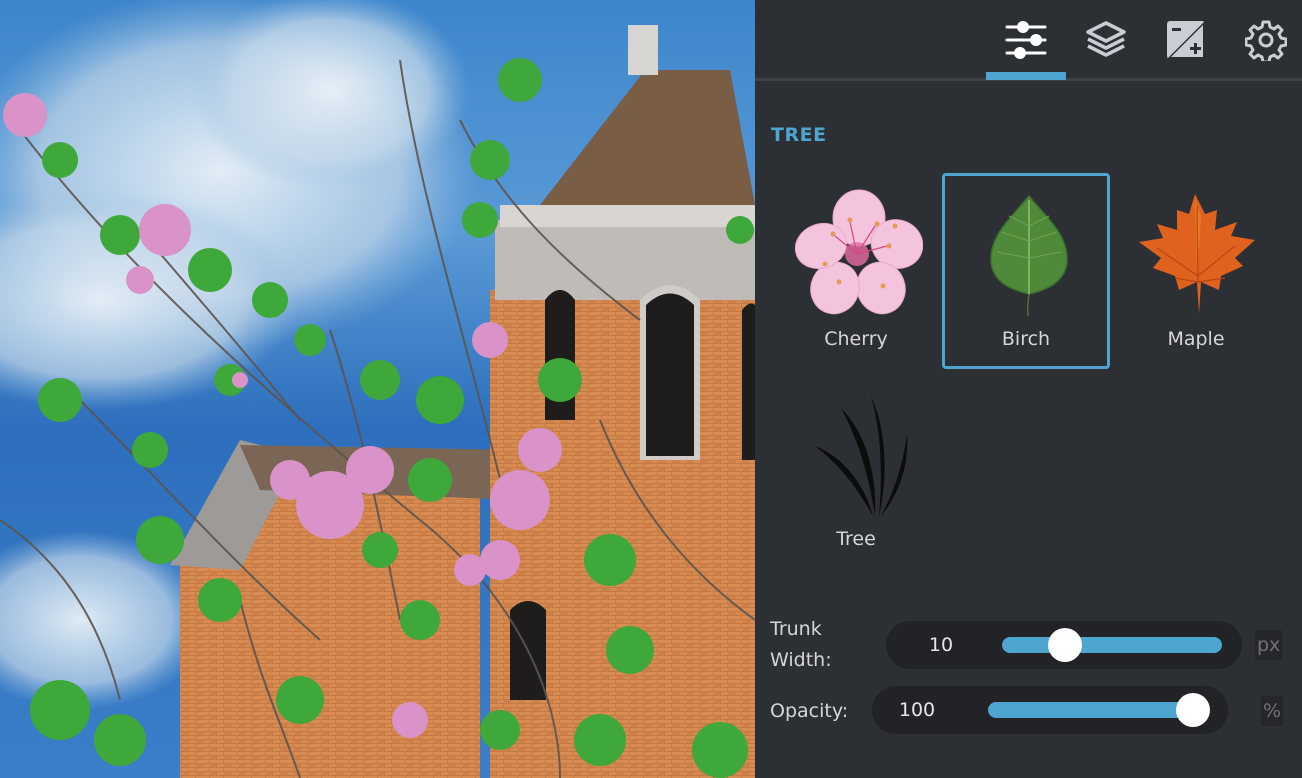  What do you see at coordinates (1193, 710) in the screenshot?
I see `opacity-thumb` at bounding box center [1193, 710].